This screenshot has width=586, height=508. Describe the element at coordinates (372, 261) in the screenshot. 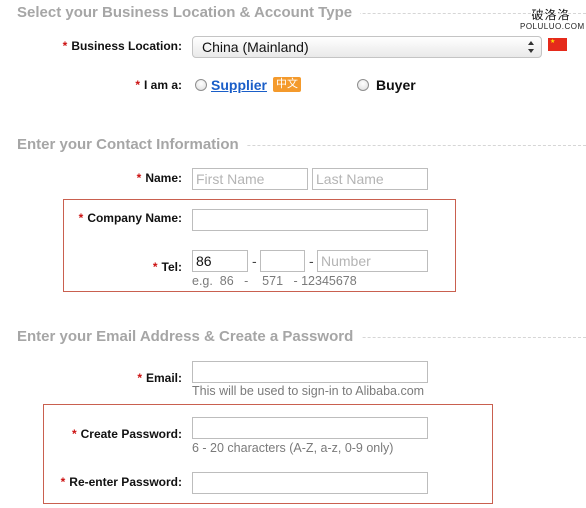

I see `tel-number-input` at that location.